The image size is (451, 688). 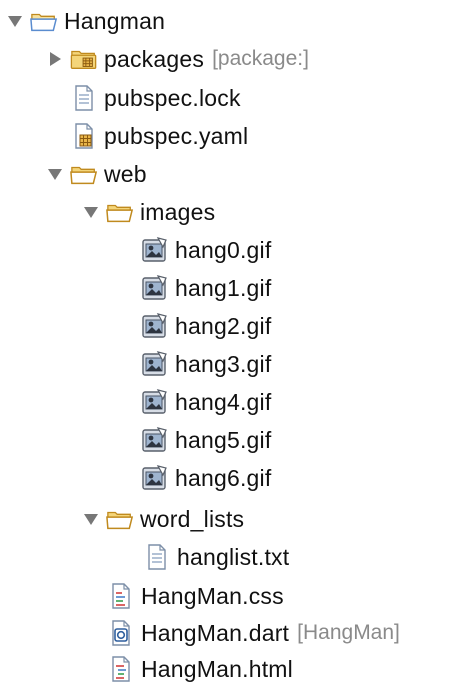 I want to click on tree-node-packages: packages [package:], so click(x=177, y=59).